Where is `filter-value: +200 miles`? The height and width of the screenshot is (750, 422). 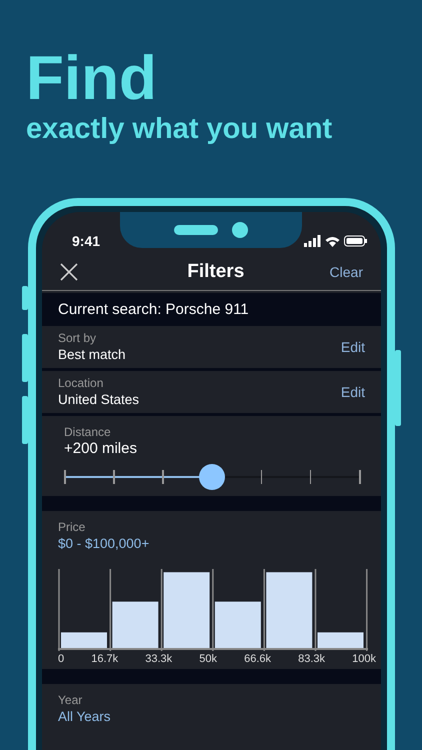
filter-value: +200 miles is located at coordinates (101, 449).